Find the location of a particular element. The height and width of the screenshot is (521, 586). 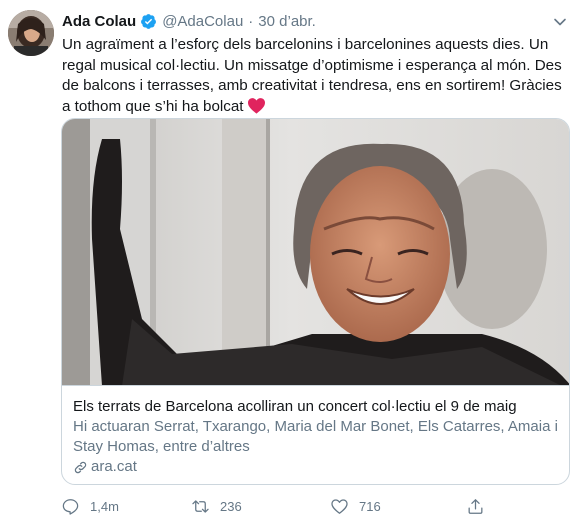

like-button: 716 is located at coordinates (355, 506).